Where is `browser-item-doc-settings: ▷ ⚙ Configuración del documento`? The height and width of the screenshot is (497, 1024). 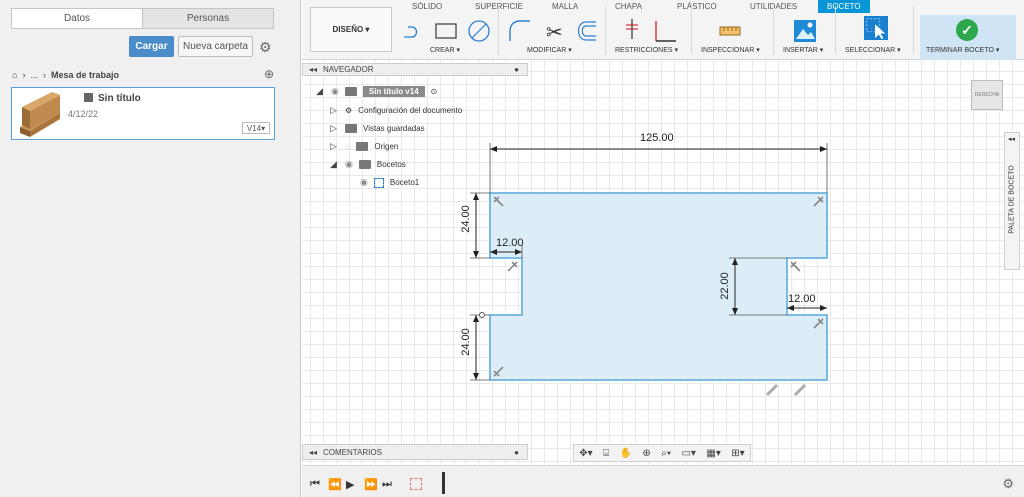
browser-item-doc-settings: ▷ ⚙ Configuración del documento is located at coordinates (396, 110).